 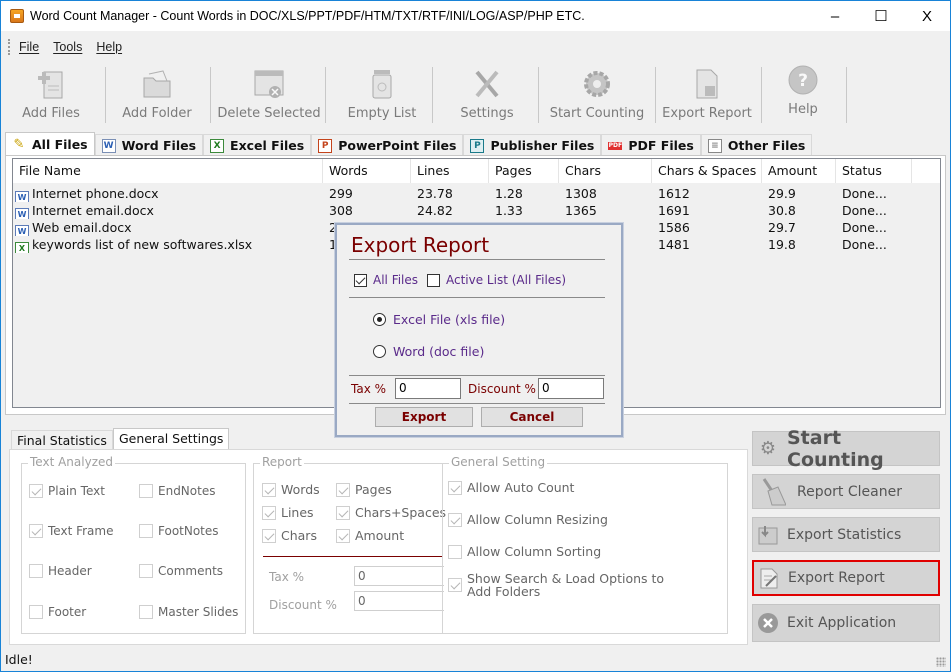 What do you see at coordinates (188, 531) in the screenshot?
I see `checkbox-label: FootNotes` at bounding box center [188, 531].